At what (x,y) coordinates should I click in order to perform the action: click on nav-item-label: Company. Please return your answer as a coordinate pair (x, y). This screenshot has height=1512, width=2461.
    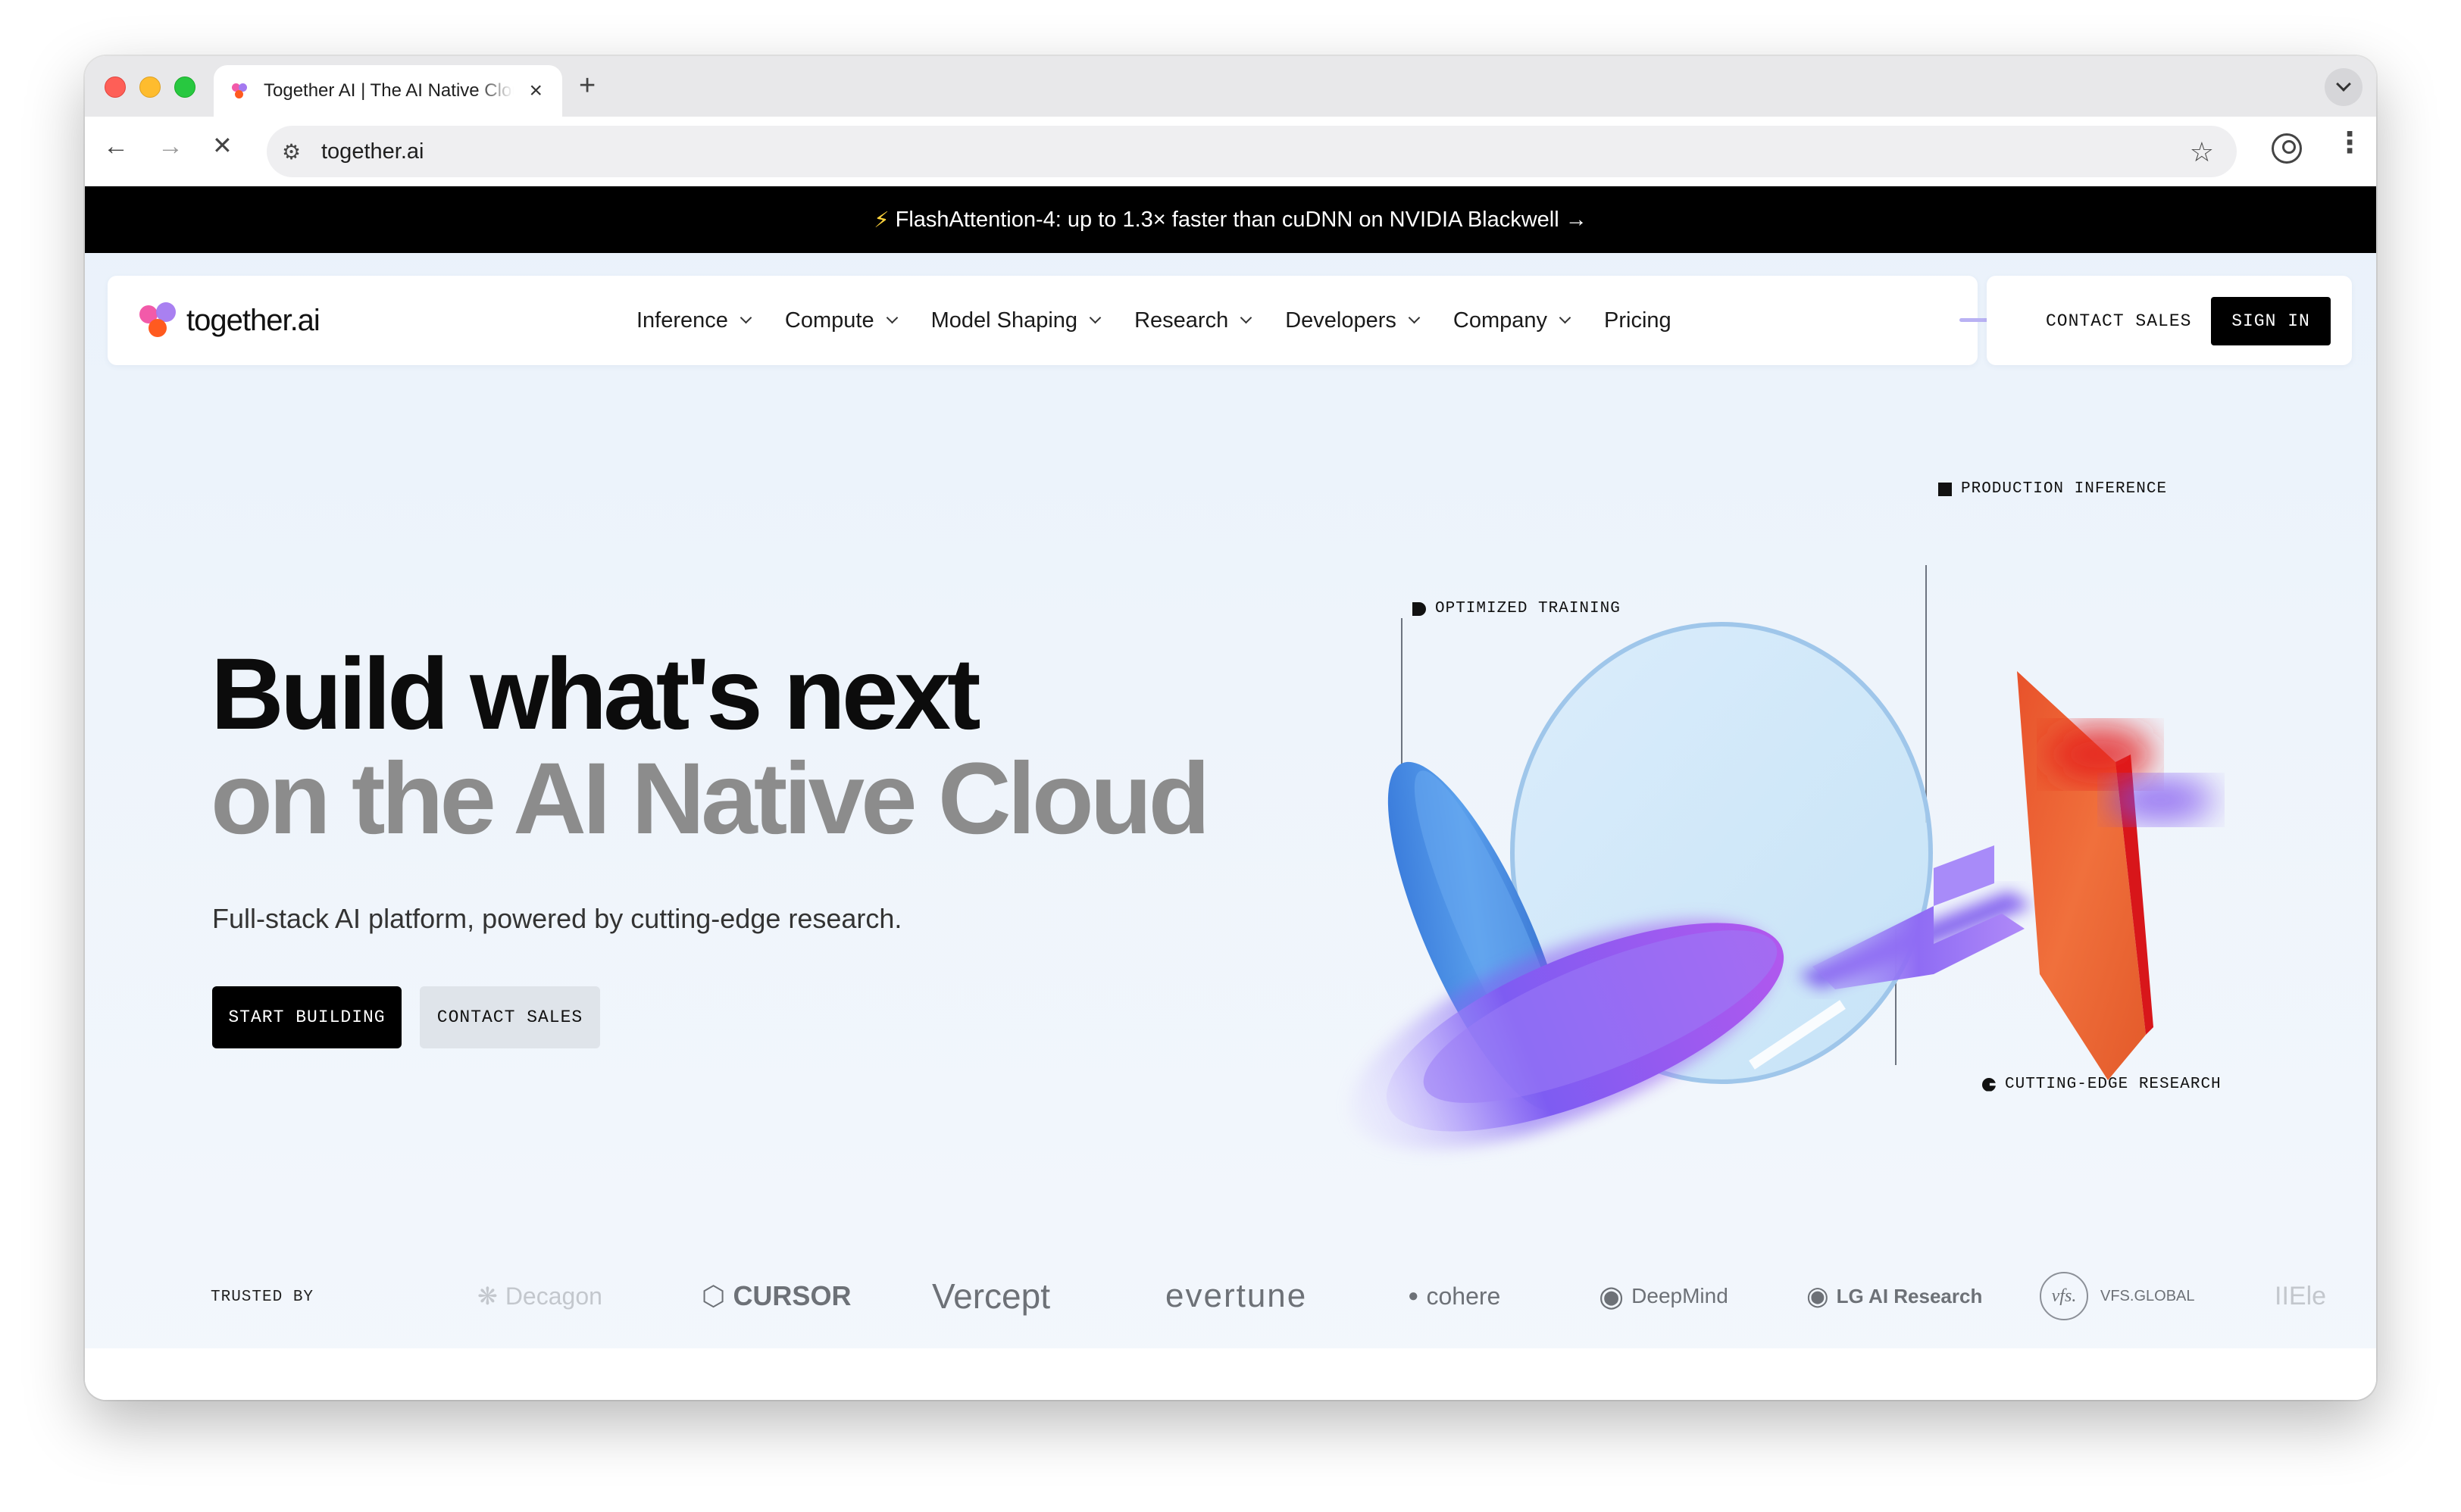
    Looking at the image, I should click on (1501, 320).